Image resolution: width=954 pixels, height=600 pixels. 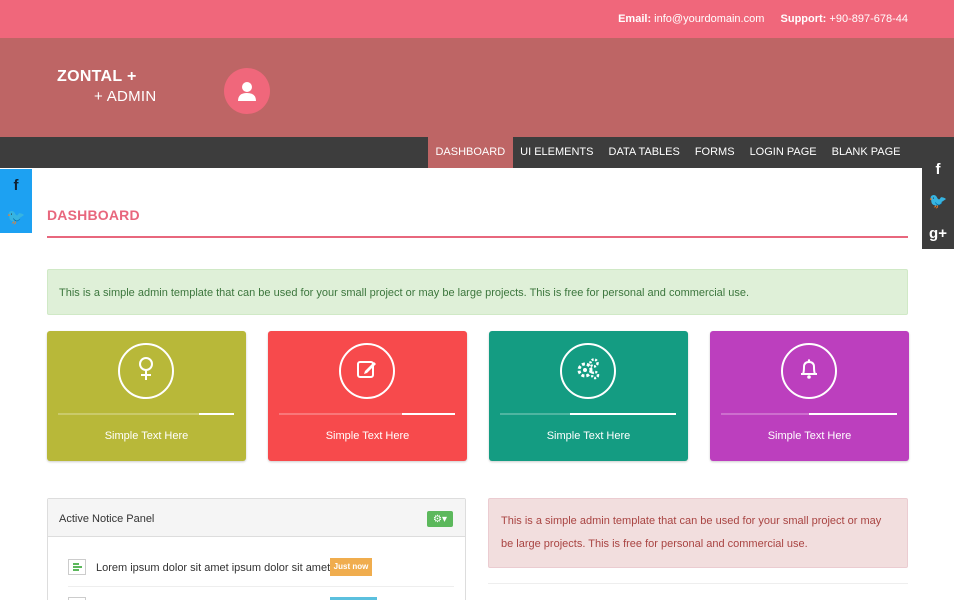 What do you see at coordinates (866, 152) in the screenshot?
I see `nav-item-blank-page: BLANK PAGE` at bounding box center [866, 152].